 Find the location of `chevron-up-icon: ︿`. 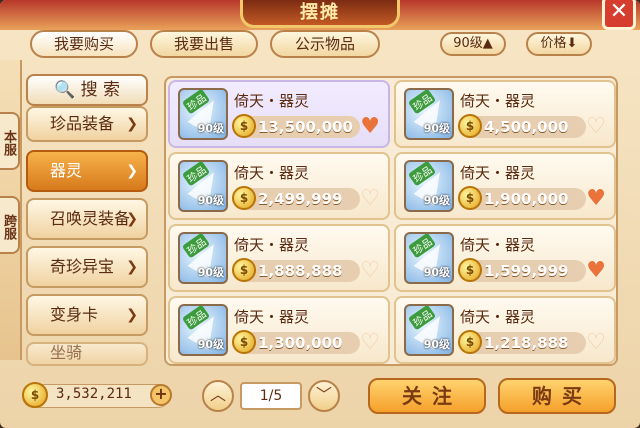

chevron-up-icon: ︿ is located at coordinates (217, 394).